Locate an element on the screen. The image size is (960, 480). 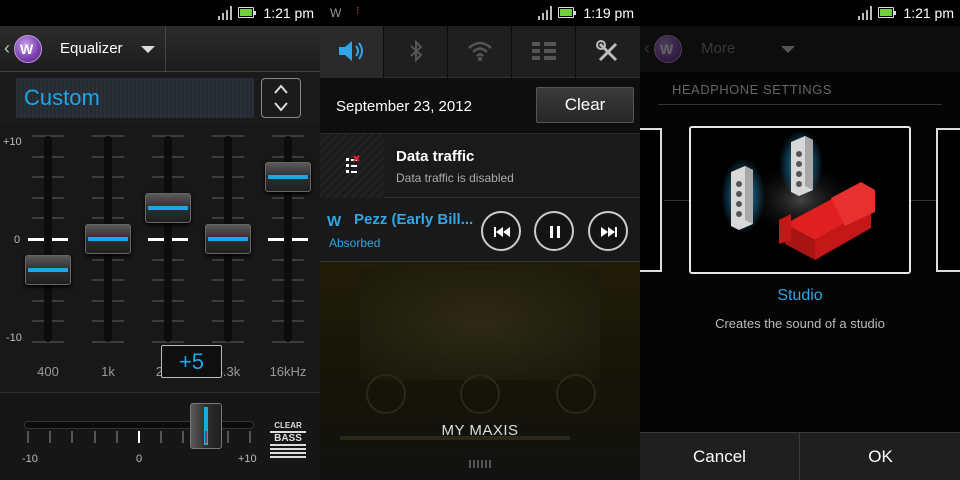
bg-previous-icon is located at coordinates (386, 394).